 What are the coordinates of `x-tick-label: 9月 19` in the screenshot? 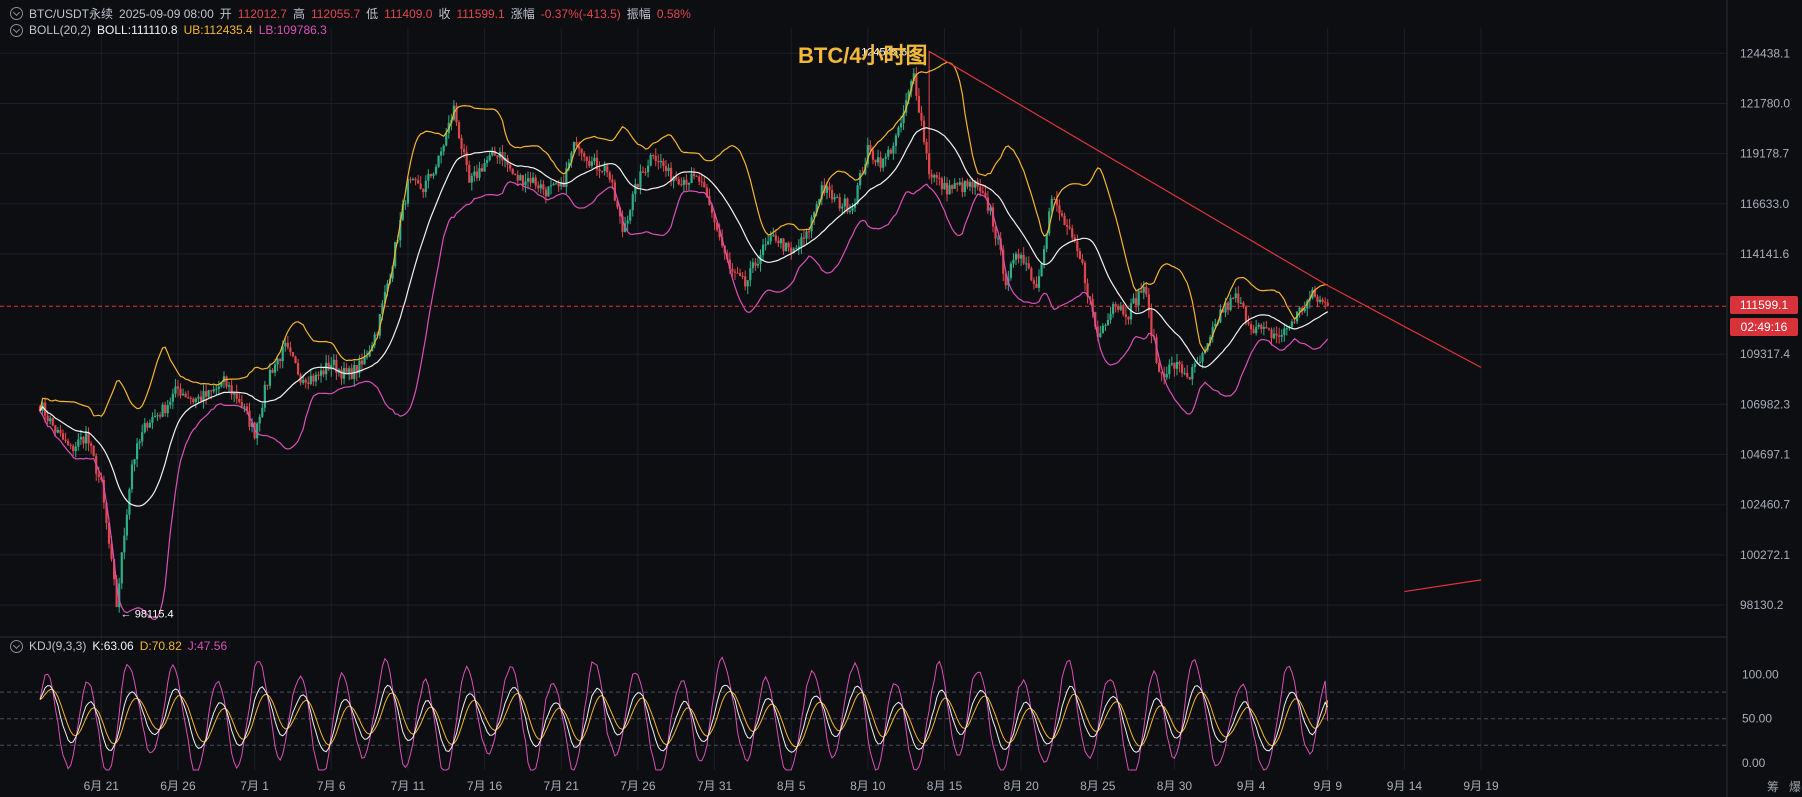 It's located at (1481, 786).